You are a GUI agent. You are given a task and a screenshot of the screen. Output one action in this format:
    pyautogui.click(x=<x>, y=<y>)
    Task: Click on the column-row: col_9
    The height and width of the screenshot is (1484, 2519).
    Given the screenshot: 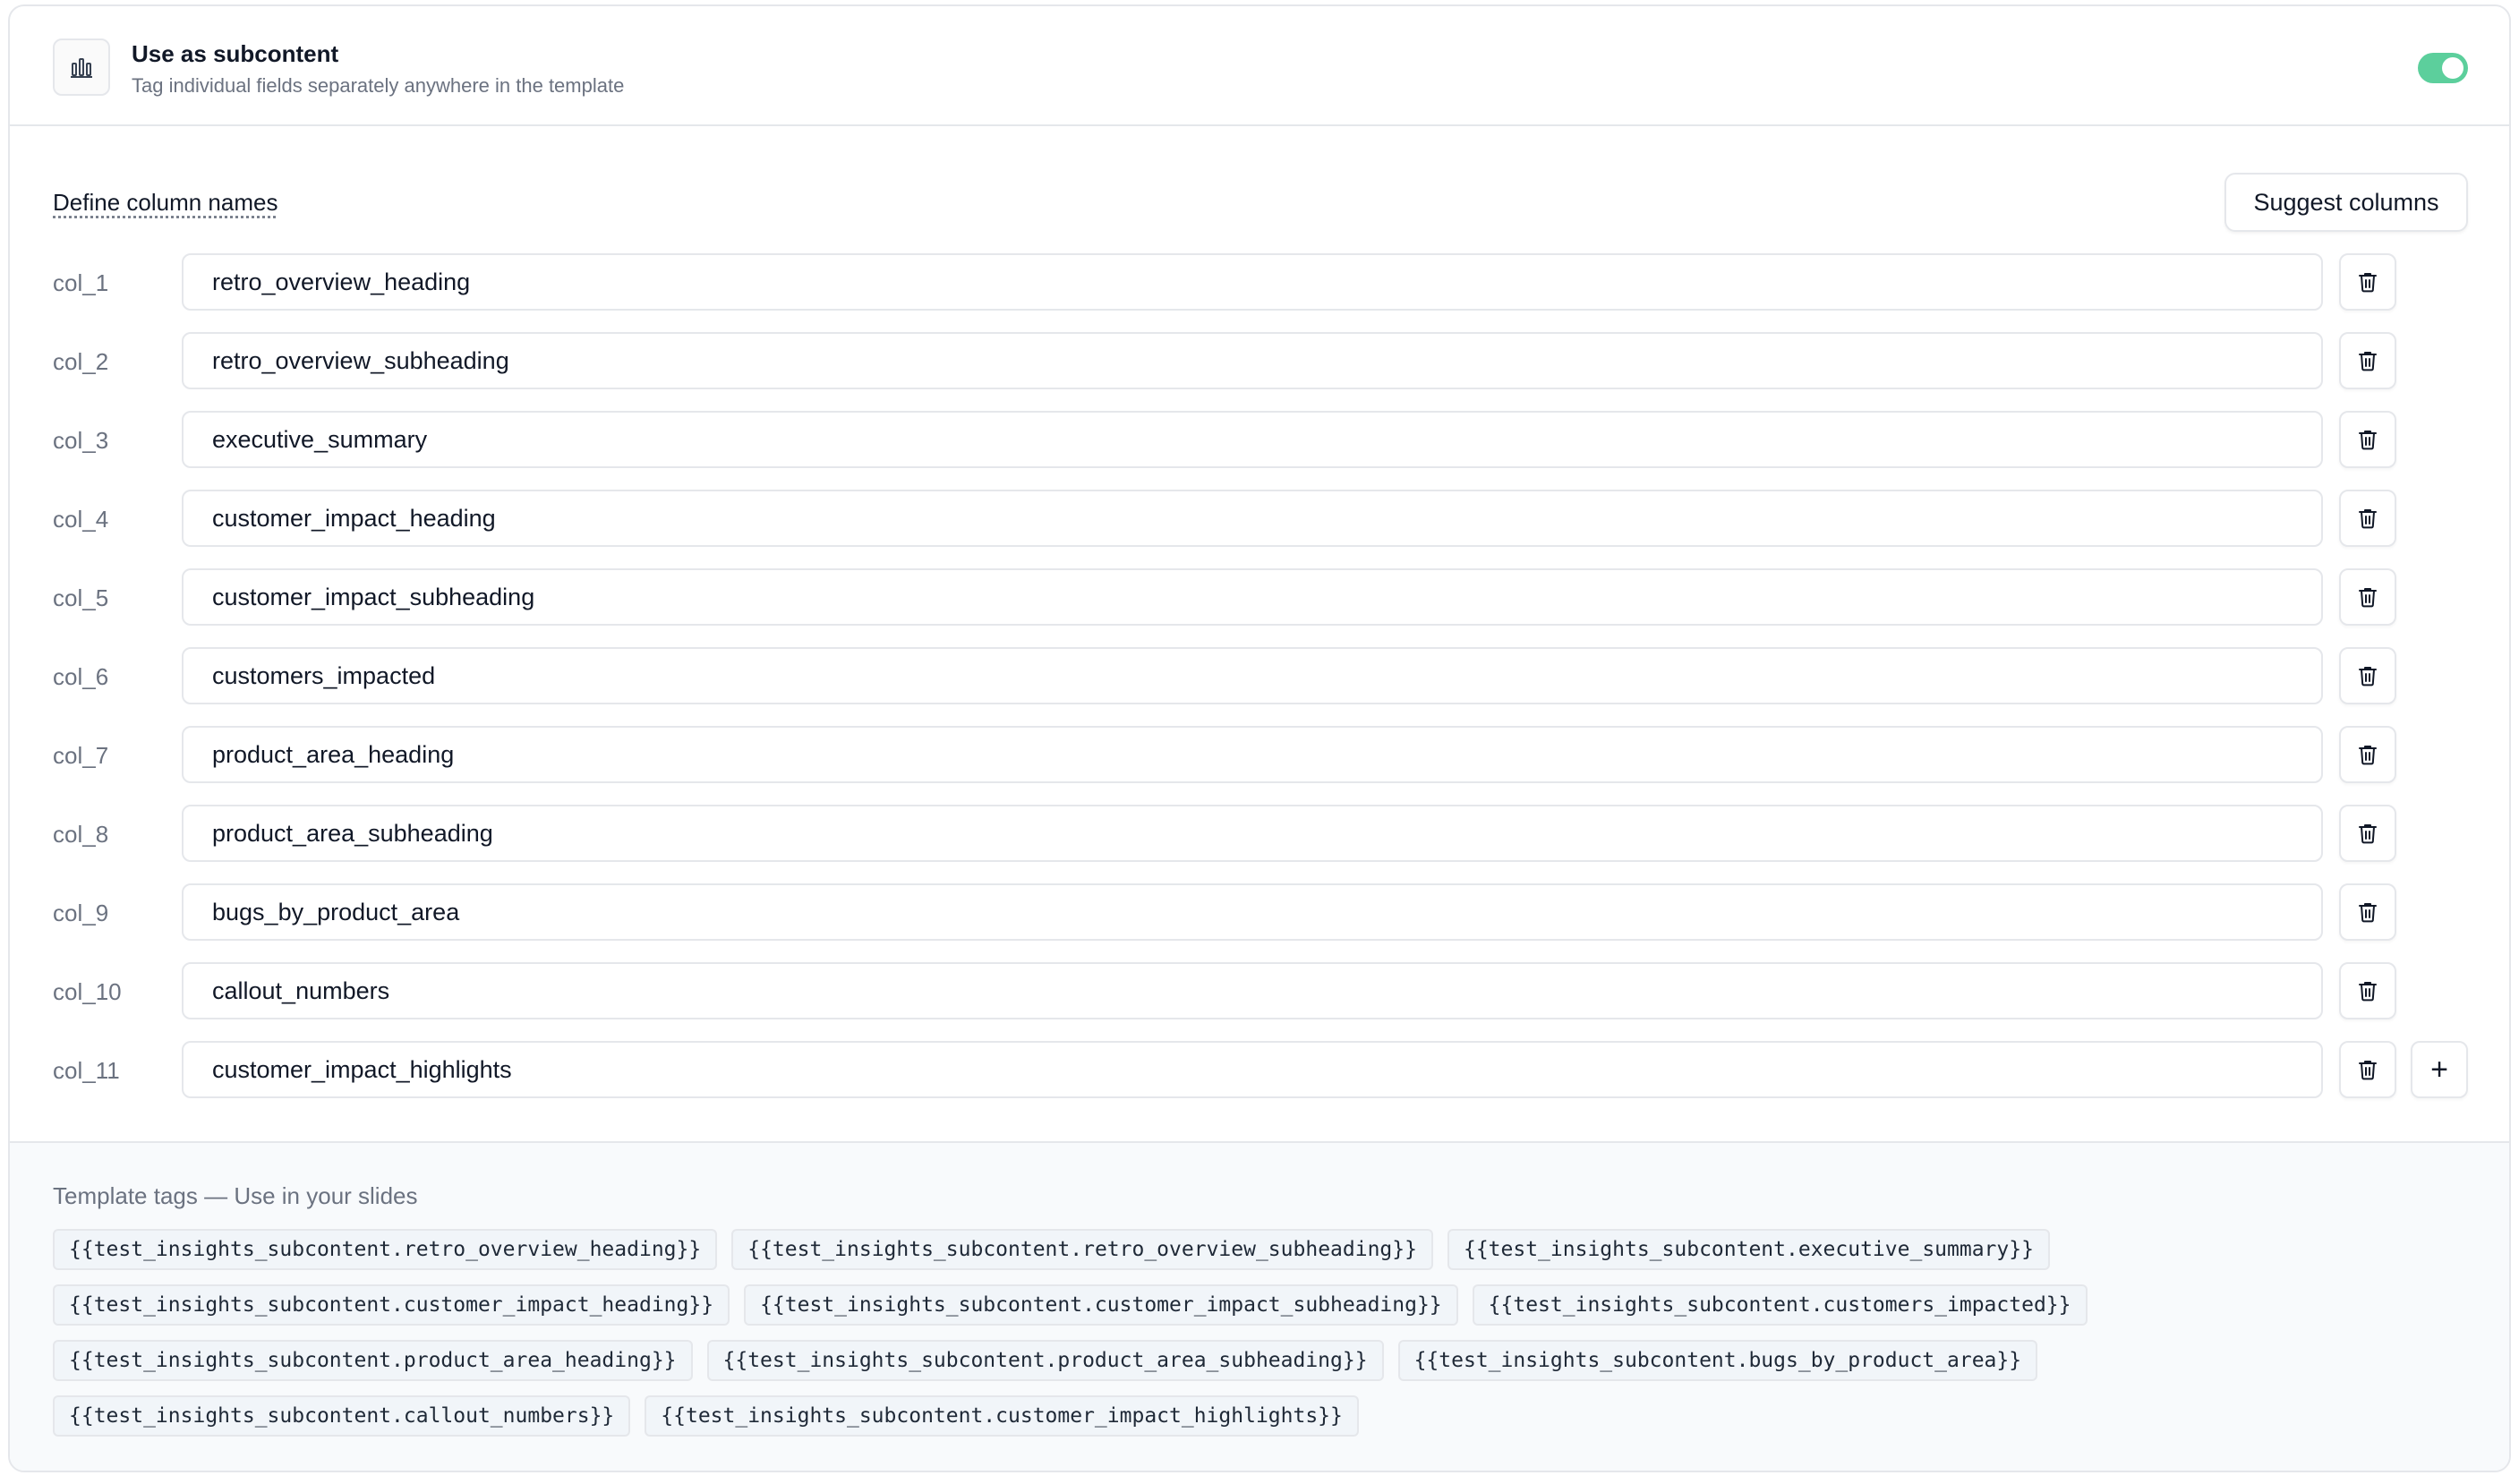 What is the action you would take?
    pyautogui.click(x=1259, y=922)
    